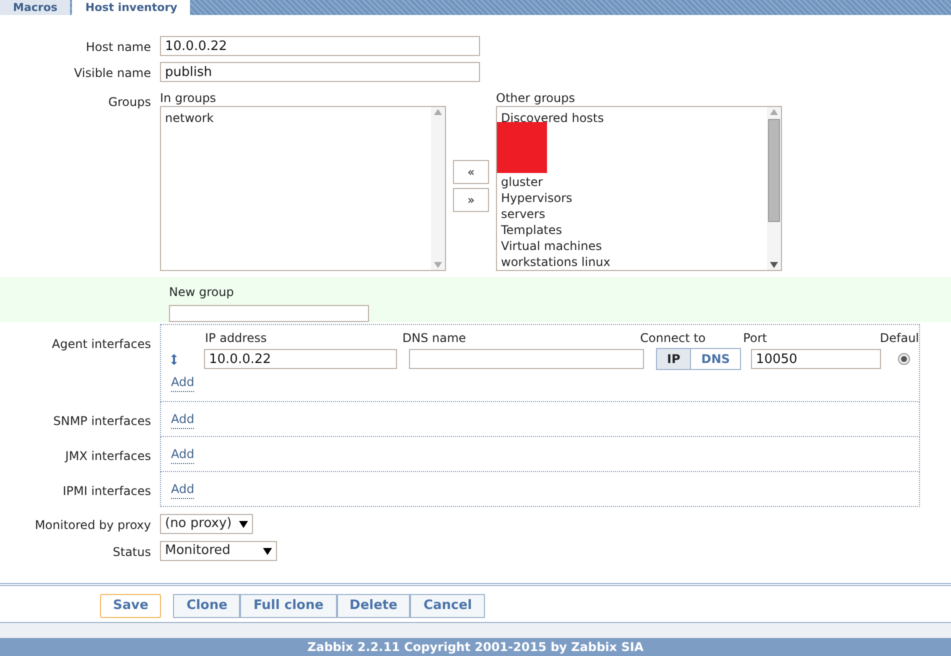 The width and height of the screenshot is (951, 656). I want to click on tab: Macros, so click(35, 7).